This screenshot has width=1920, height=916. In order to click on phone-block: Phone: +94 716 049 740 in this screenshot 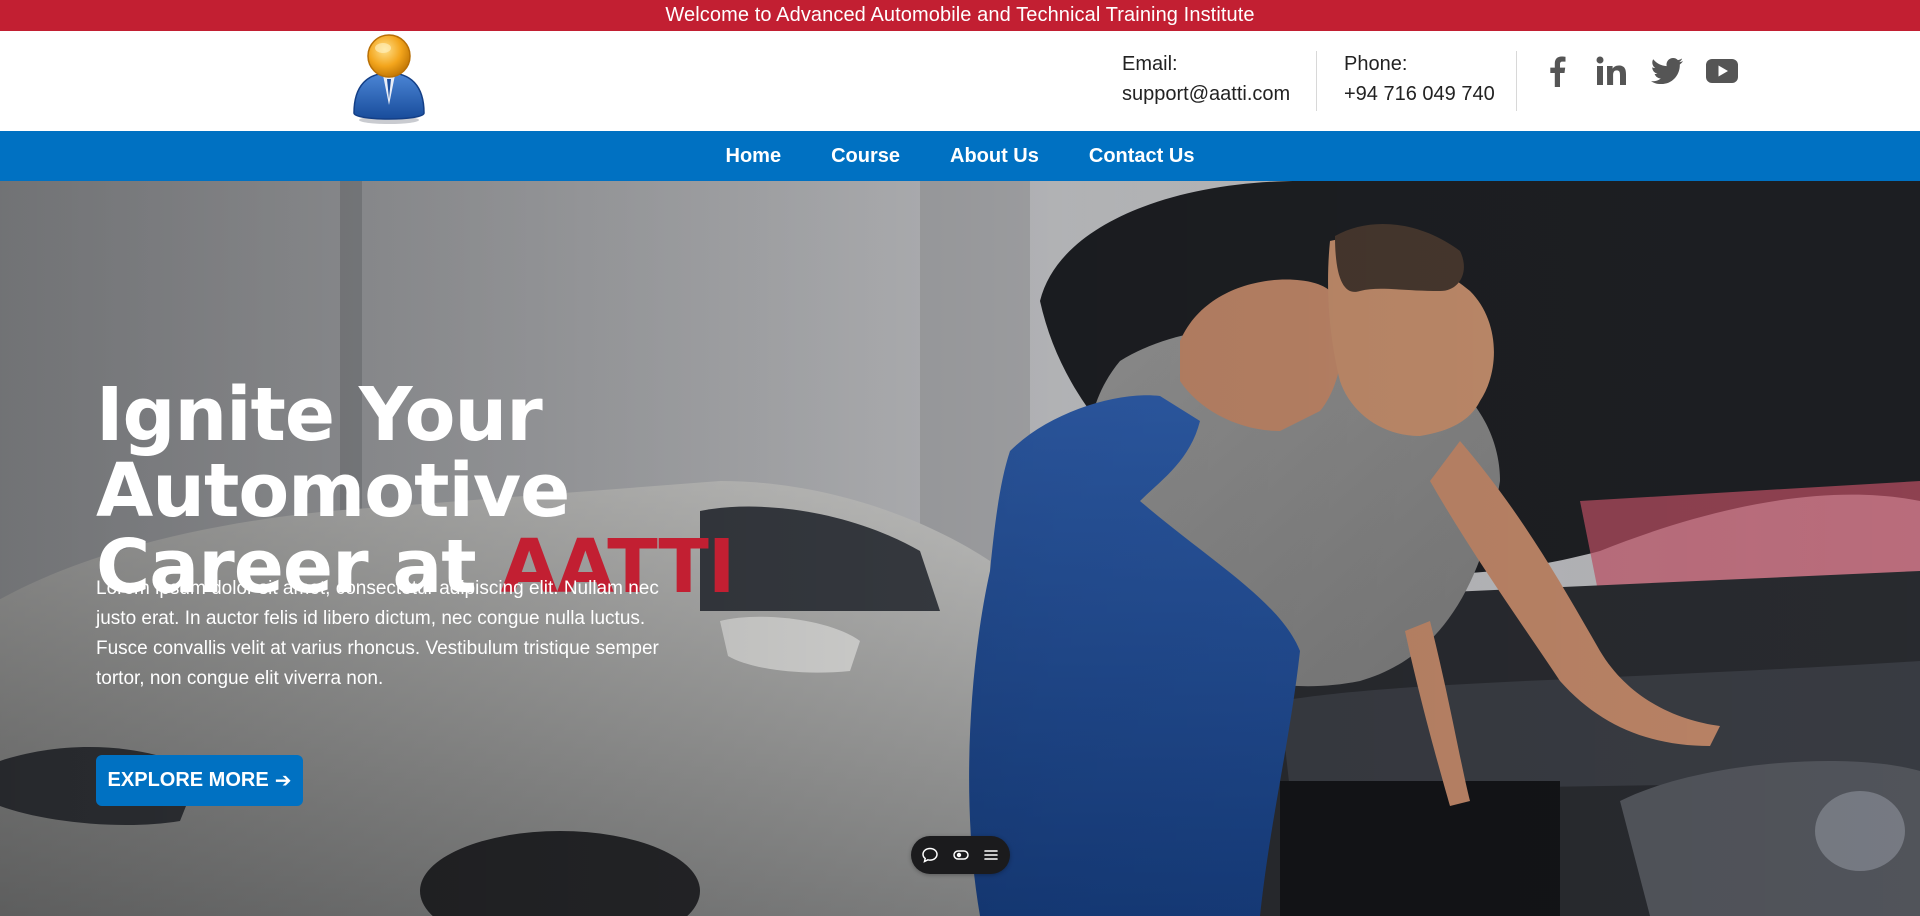, I will do `click(1419, 79)`.